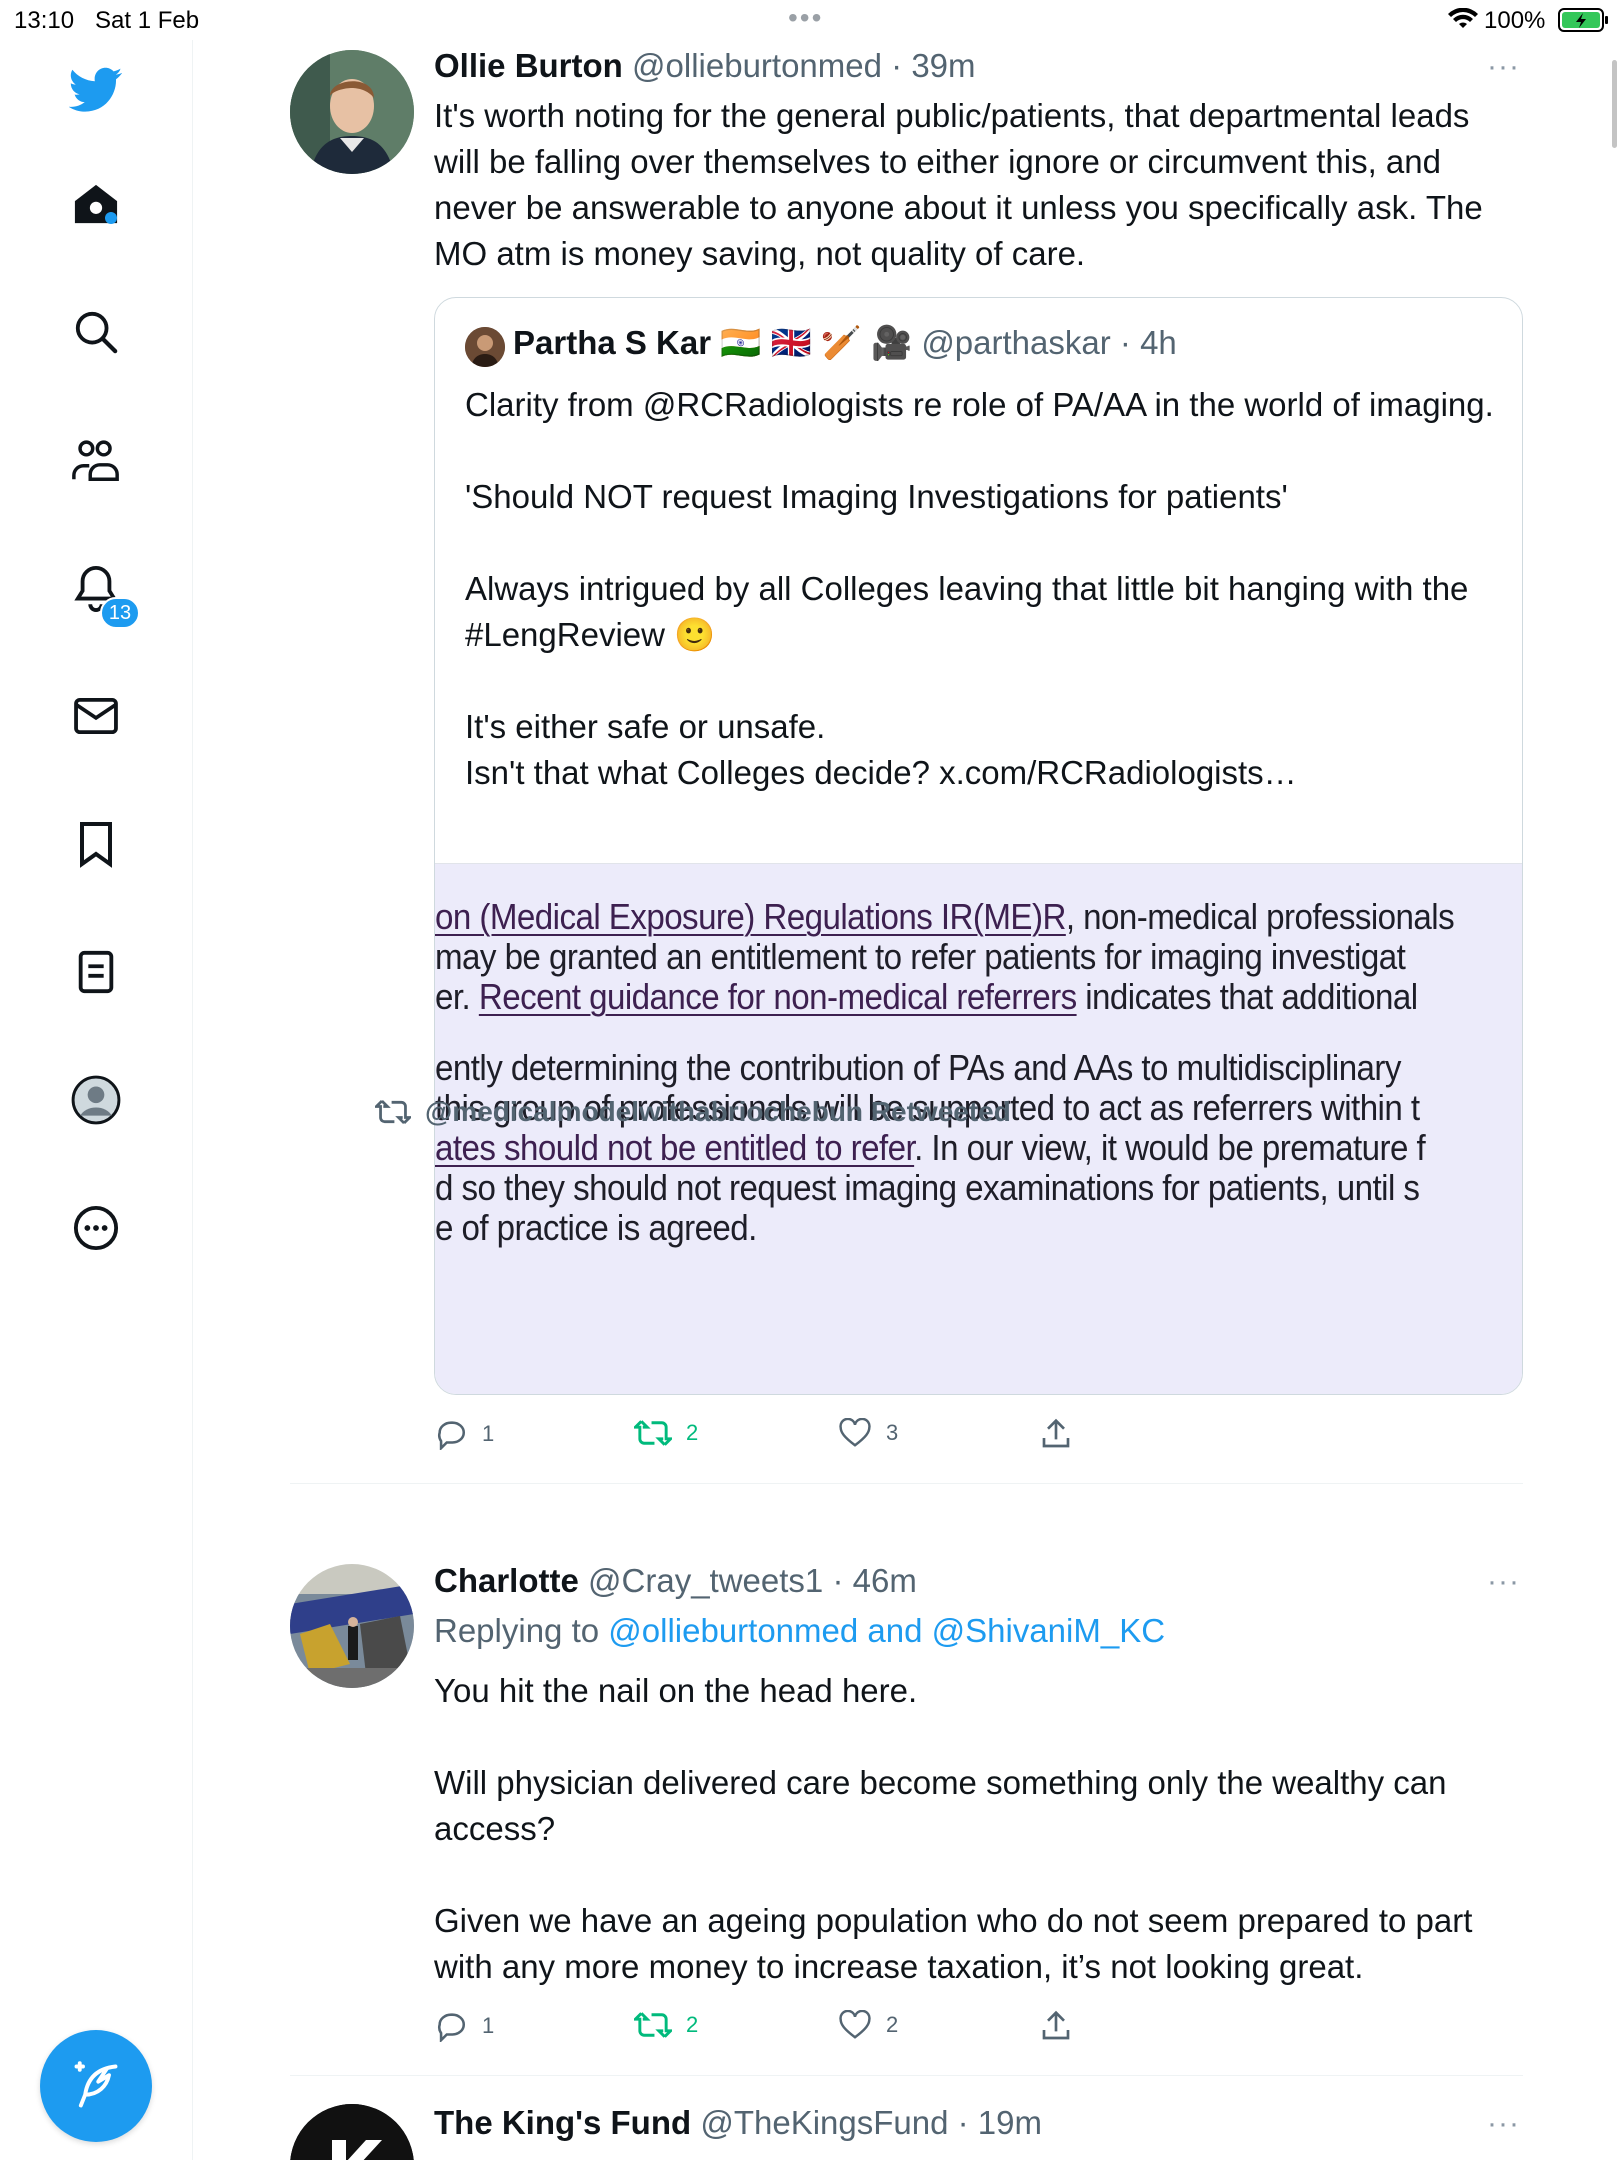 This screenshot has width=1620, height=2160. I want to click on quoted-author-name: Partha S Kar, so click(612, 342).